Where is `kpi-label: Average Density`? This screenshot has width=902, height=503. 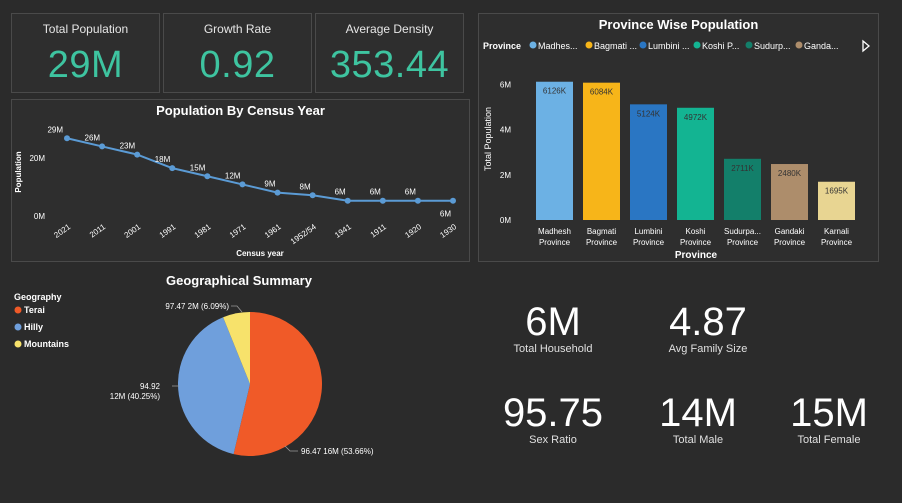
kpi-label: Average Density is located at coordinates (389, 29).